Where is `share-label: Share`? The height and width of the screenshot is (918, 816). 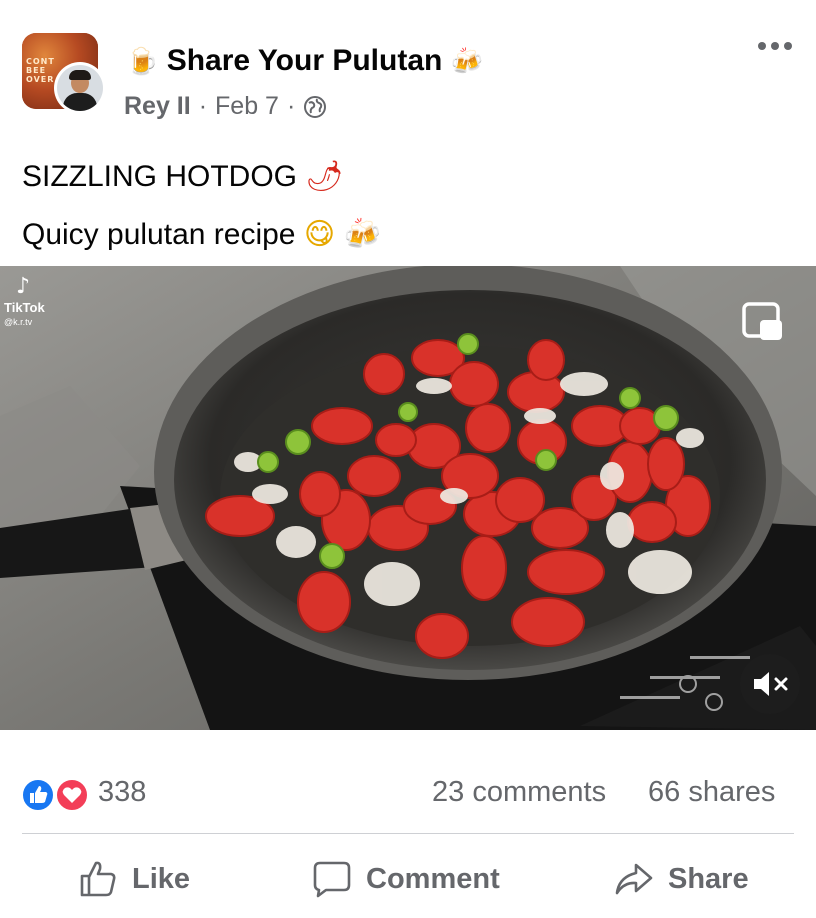 share-label: Share is located at coordinates (708, 878).